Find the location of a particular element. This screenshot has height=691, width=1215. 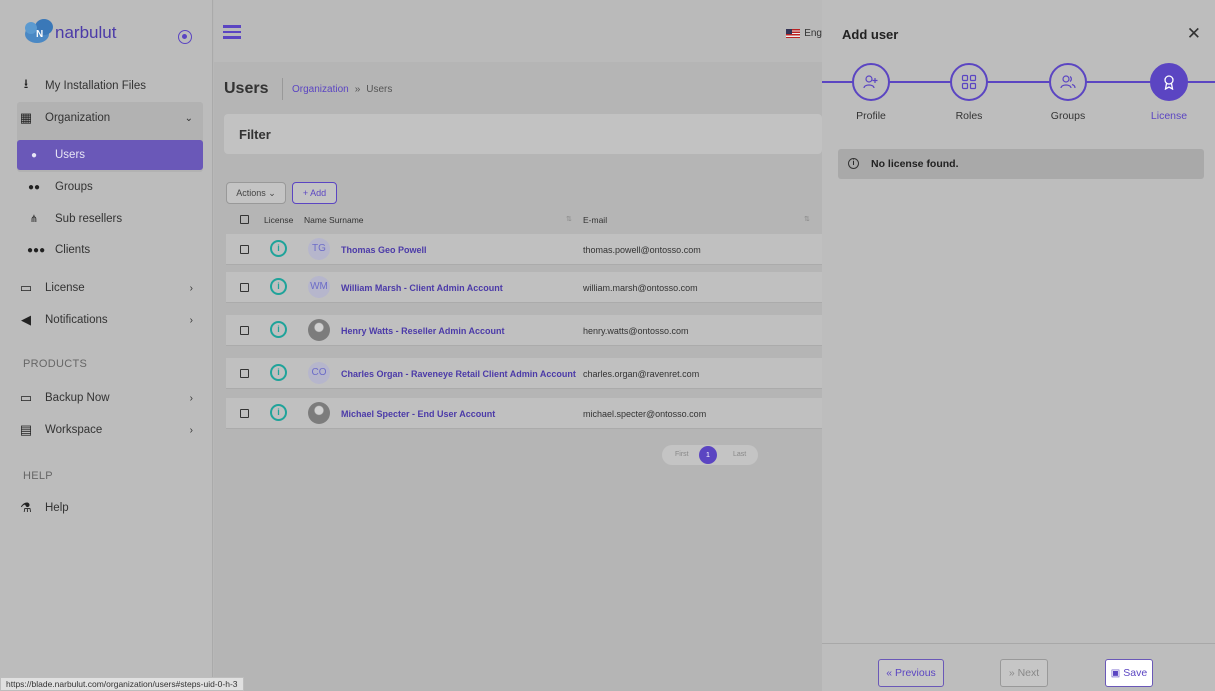

brand-logo: N narbulut is located at coordinates (106, 31).